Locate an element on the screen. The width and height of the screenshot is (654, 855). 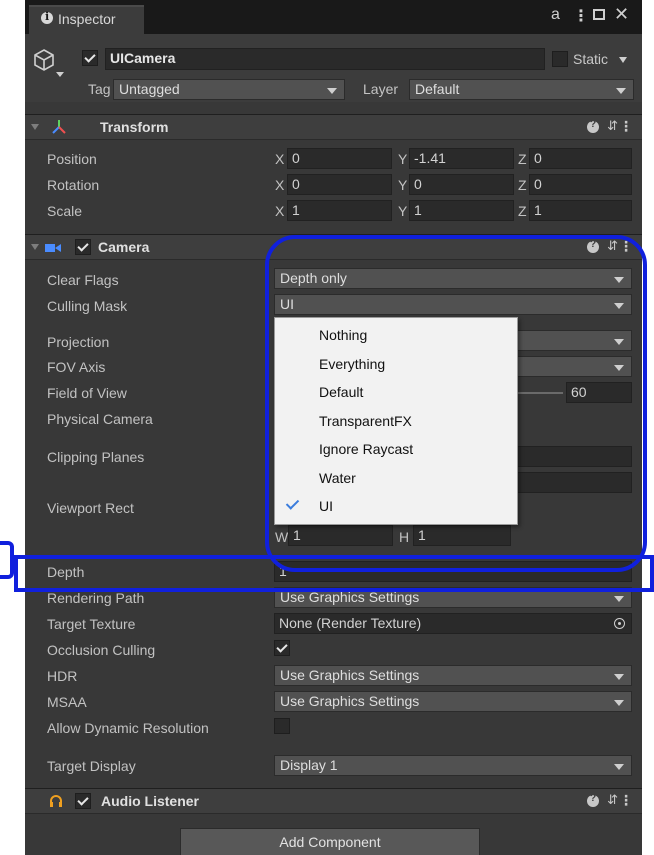
target-texture-value: None (Render Texture) is located at coordinates (350, 623).